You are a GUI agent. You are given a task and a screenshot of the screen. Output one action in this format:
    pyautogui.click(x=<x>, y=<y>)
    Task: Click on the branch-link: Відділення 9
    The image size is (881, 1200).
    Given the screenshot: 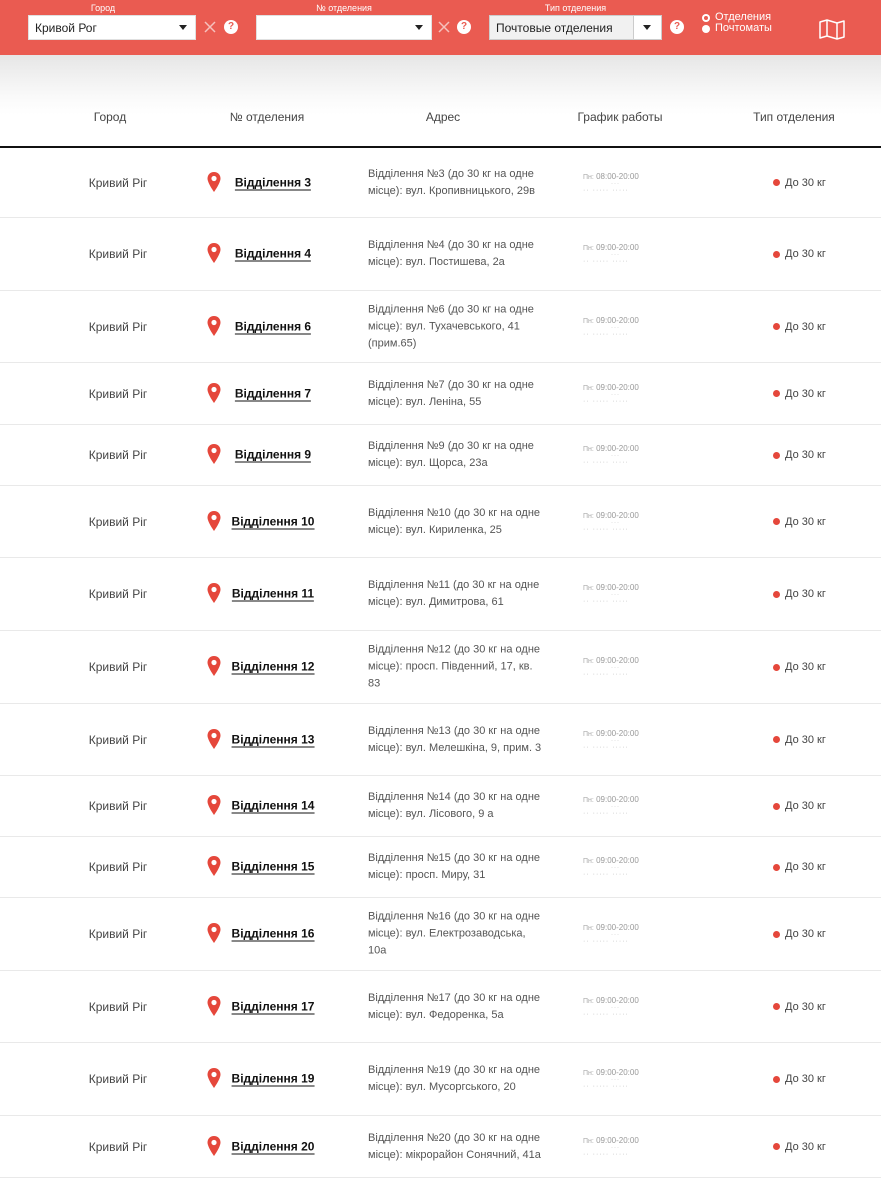 What is the action you would take?
    pyautogui.click(x=273, y=455)
    